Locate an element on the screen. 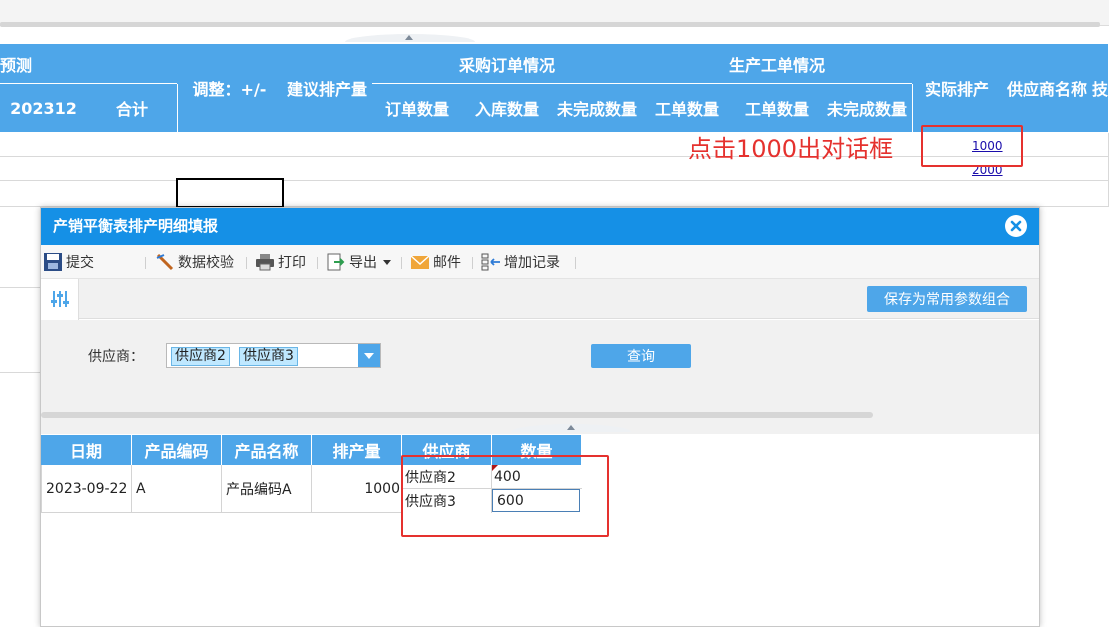  mail-button: 邮件 is located at coordinates (435, 262).